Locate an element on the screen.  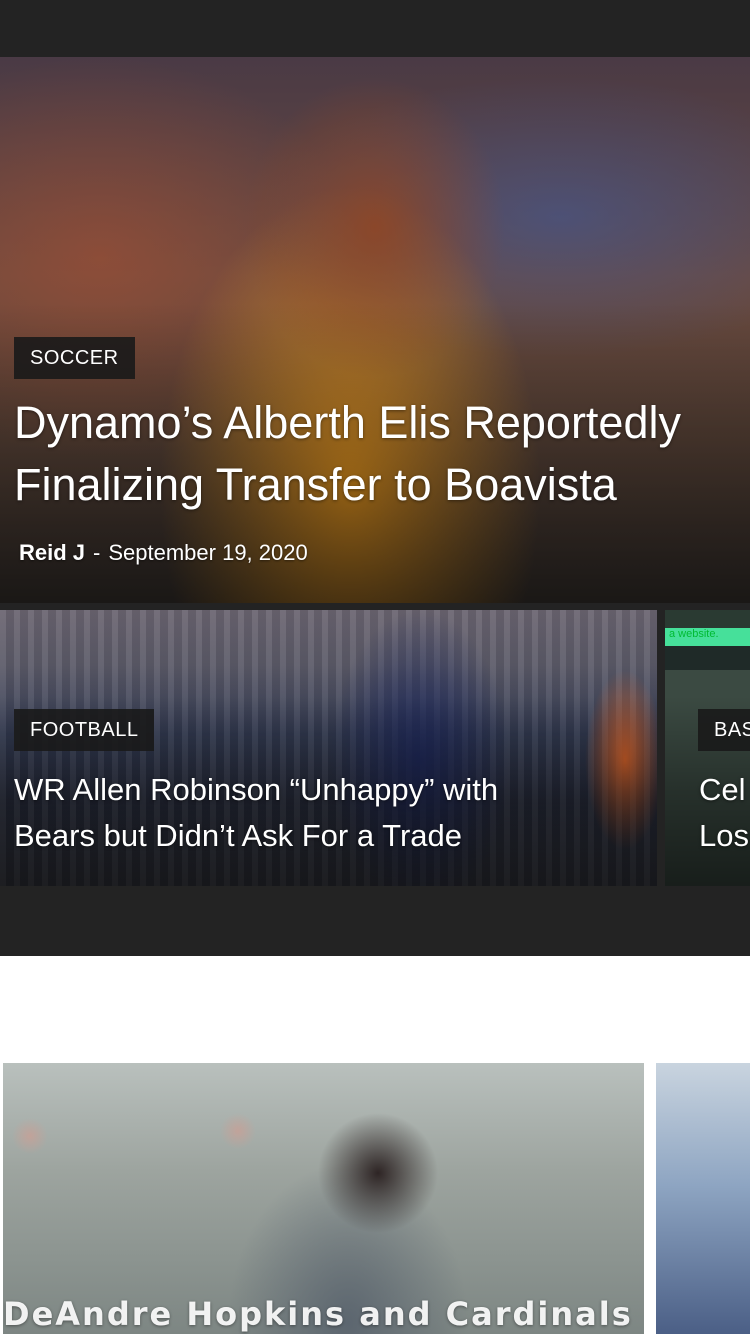
carousel-category-badge: BAS is located at coordinates (724, 730).